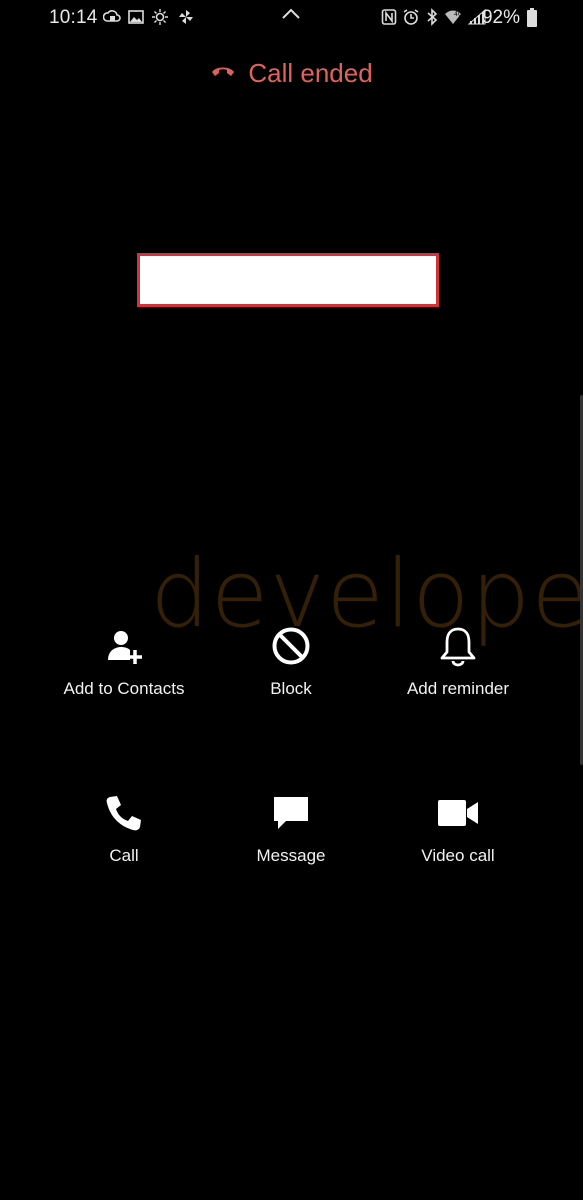 Image resolution: width=583 pixels, height=1200 pixels. I want to click on block-button: Block, so click(291, 662).